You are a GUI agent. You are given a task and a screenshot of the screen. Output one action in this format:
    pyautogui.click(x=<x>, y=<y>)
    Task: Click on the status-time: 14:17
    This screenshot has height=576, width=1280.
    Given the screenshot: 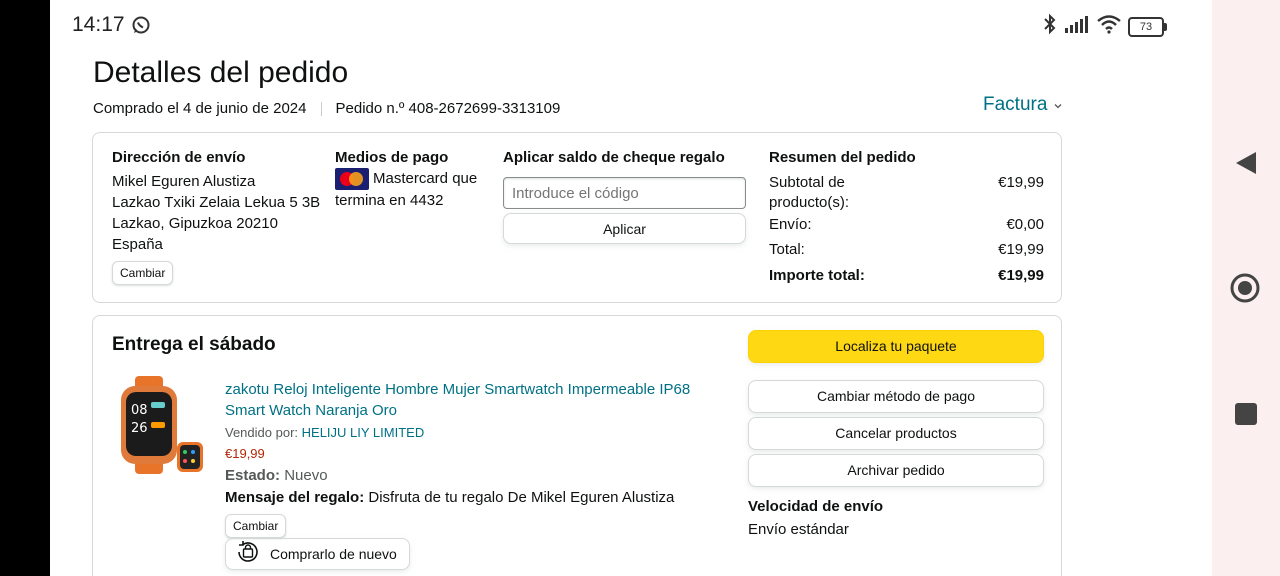 What is the action you would take?
    pyautogui.click(x=98, y=24)
    